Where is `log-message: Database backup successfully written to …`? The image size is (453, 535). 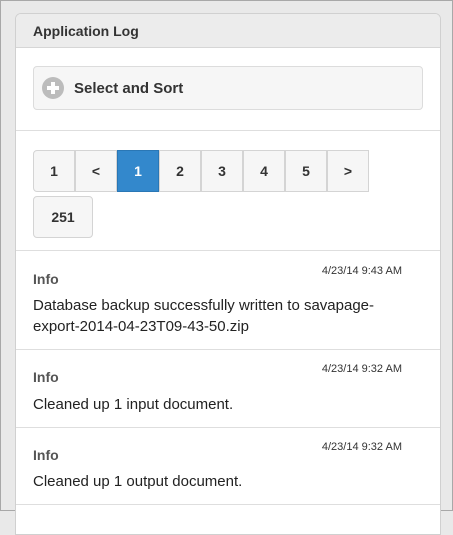
log-message: Database backup successfully written to … is located at coordinates (204, 316).